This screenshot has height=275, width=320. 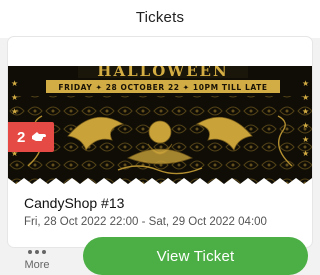 I want to click on hand-icon, so click(x=39, y=137).